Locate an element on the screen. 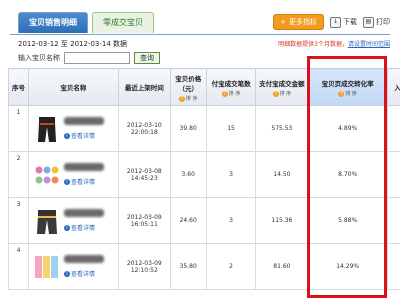 Image resolution: width=400 pixels, height=300 pixels. row-index: 3 is located at coordinates (18, 220).